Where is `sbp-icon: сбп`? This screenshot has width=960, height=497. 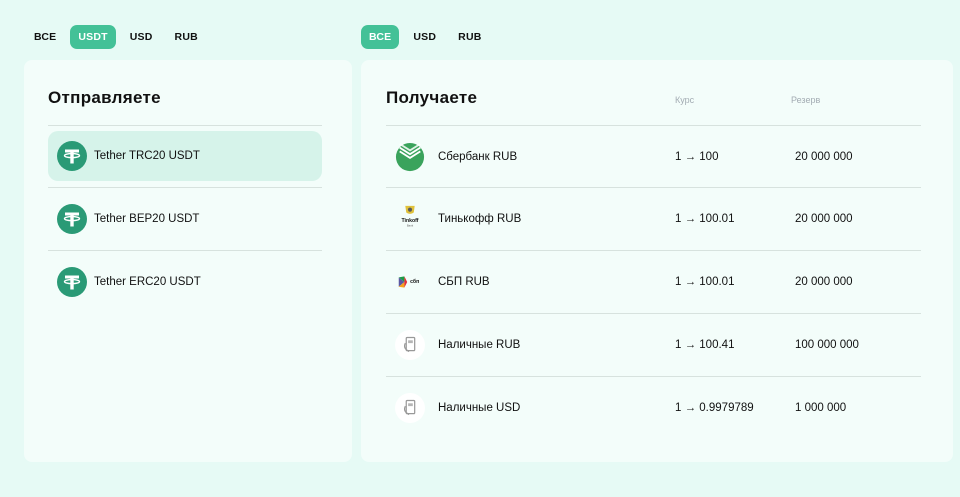 sbp-icon: сбп is located at coordinates (410, 282).